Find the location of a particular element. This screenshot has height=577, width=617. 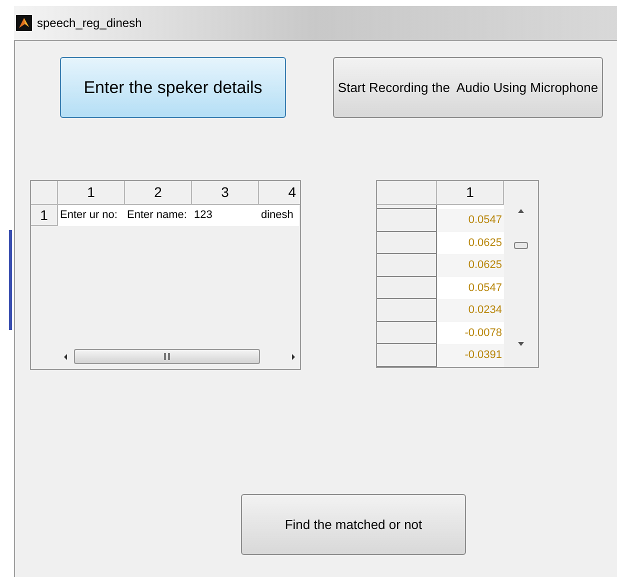

find-button: Find the matched or not is located at coordinates (353, 524).